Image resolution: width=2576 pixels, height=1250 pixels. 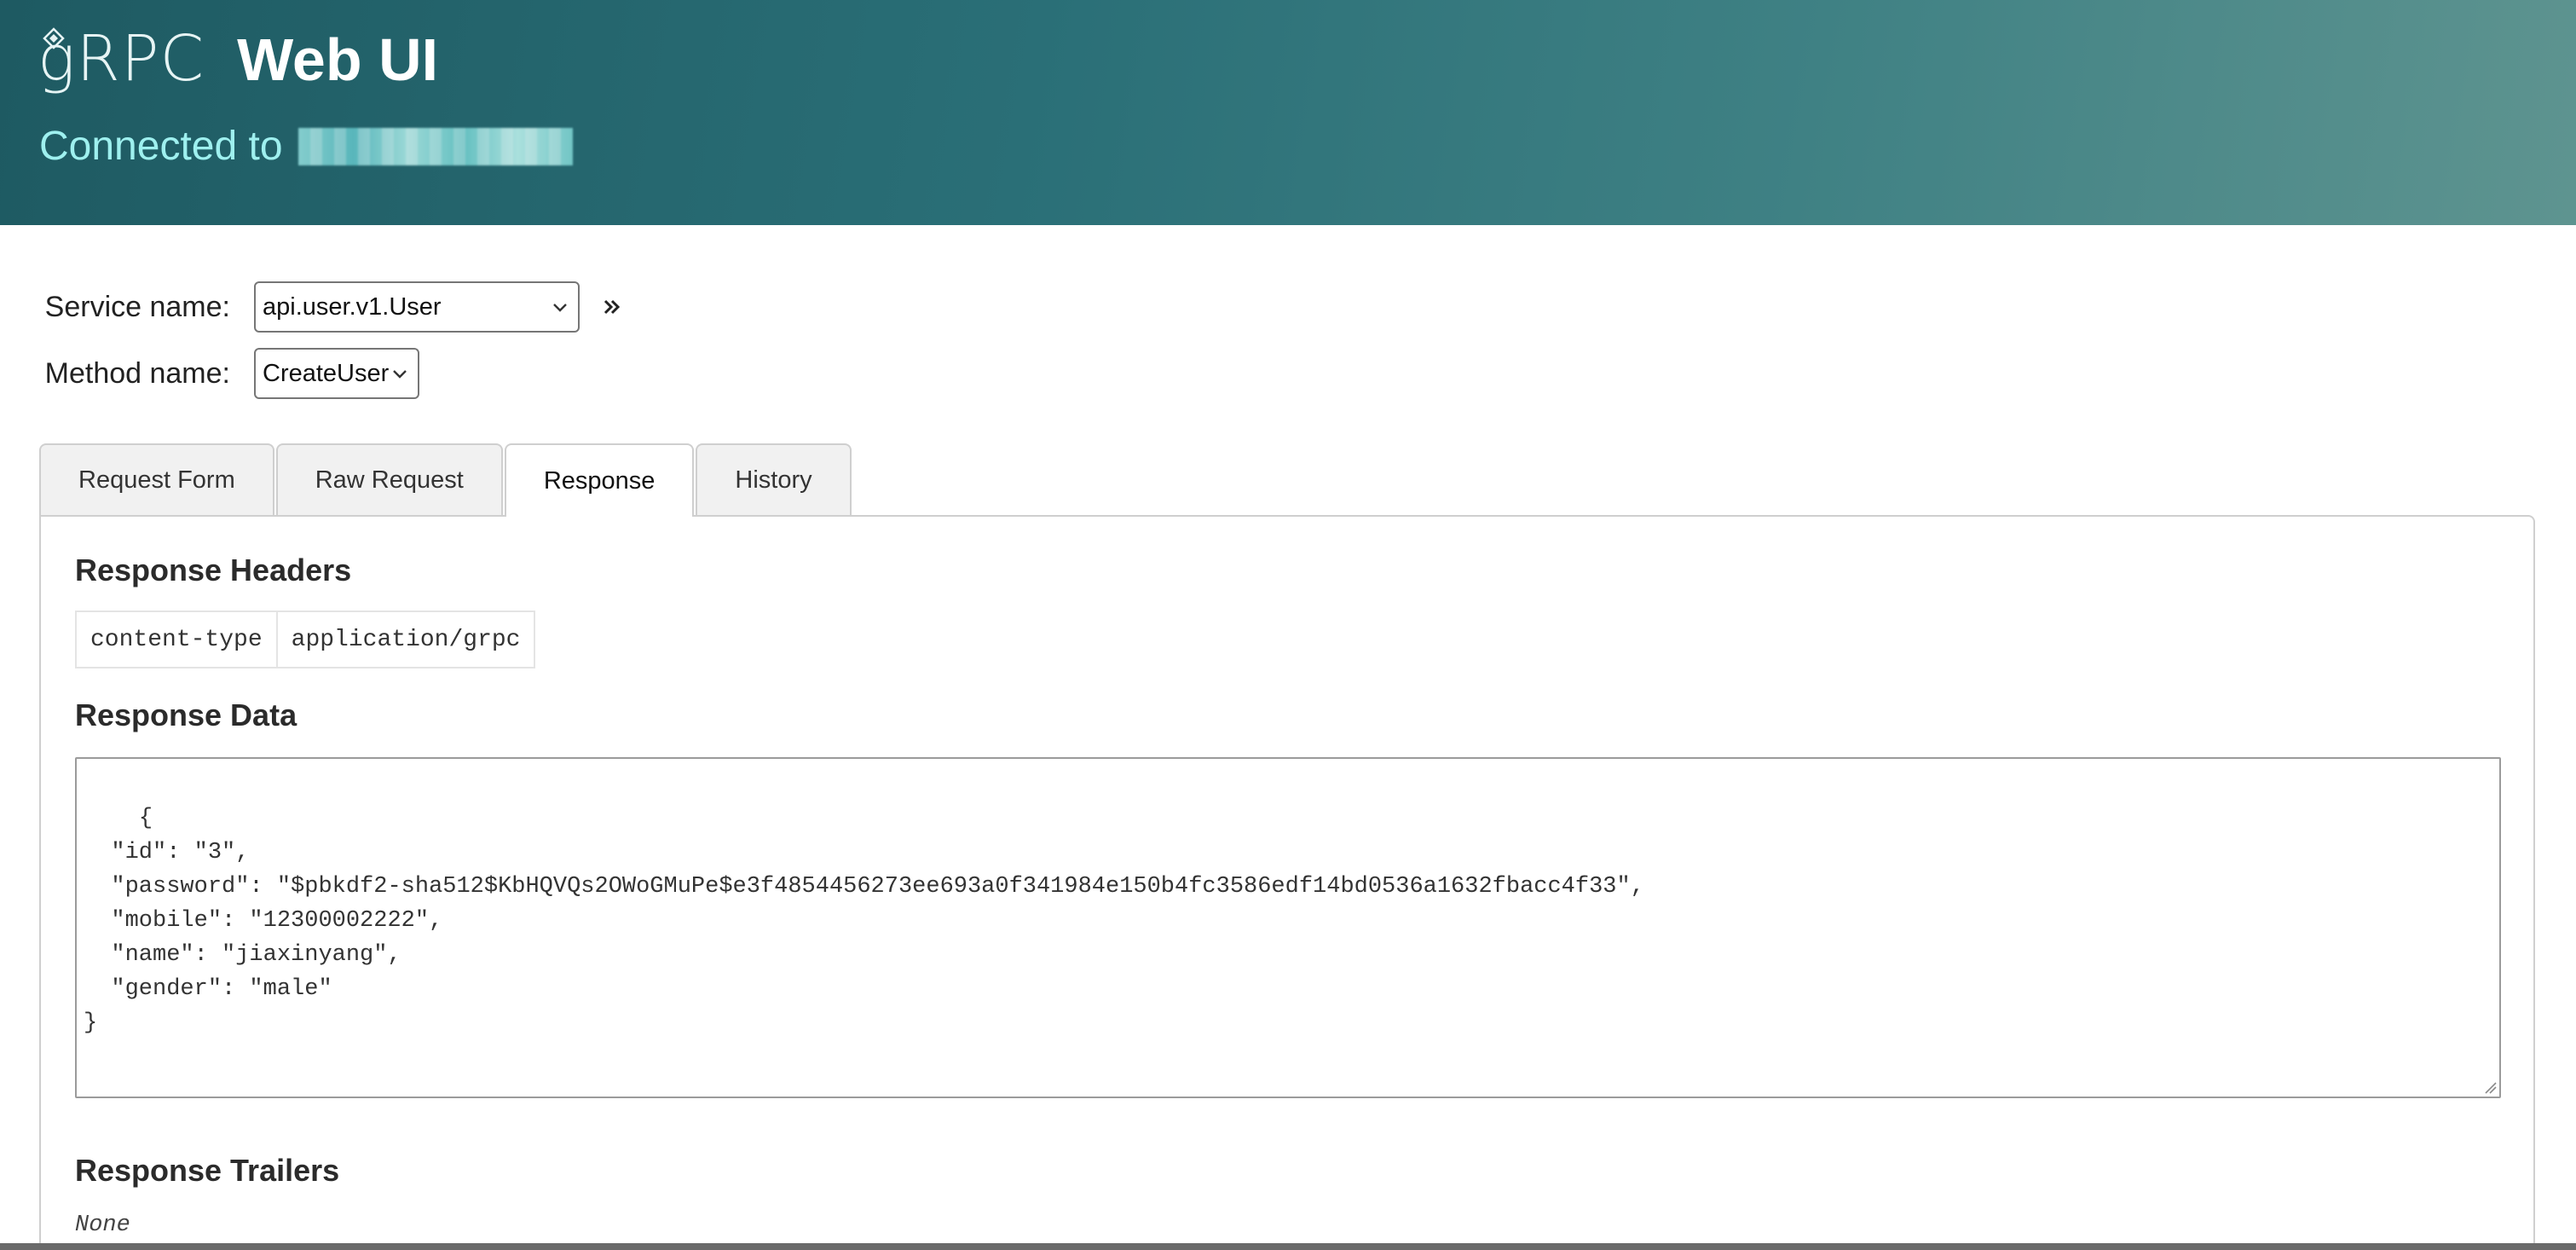 I want to click on service-row: Service name: api.user.v1.User, so click(x=311, y=307).